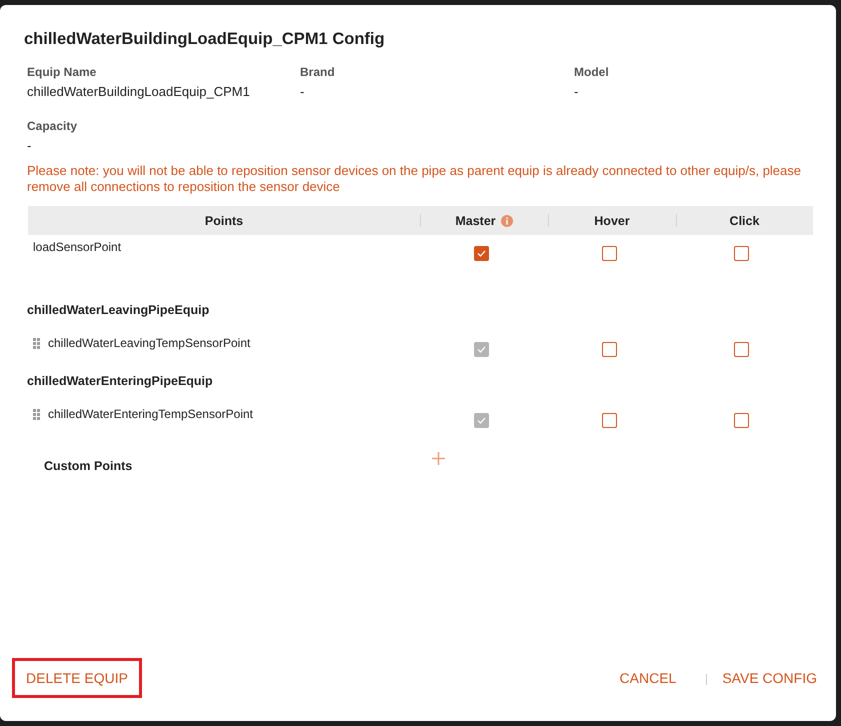  What do you see at coordinates (591, 72) in the screenshot?
I see `field-label: Model` at bounding box center [591, 72].